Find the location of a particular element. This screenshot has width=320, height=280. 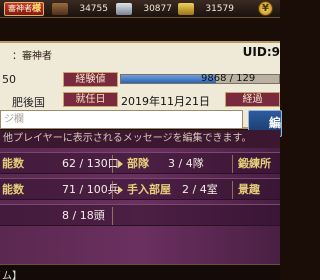

elapsed-label: 経過 is located at coordinates (252, 99).